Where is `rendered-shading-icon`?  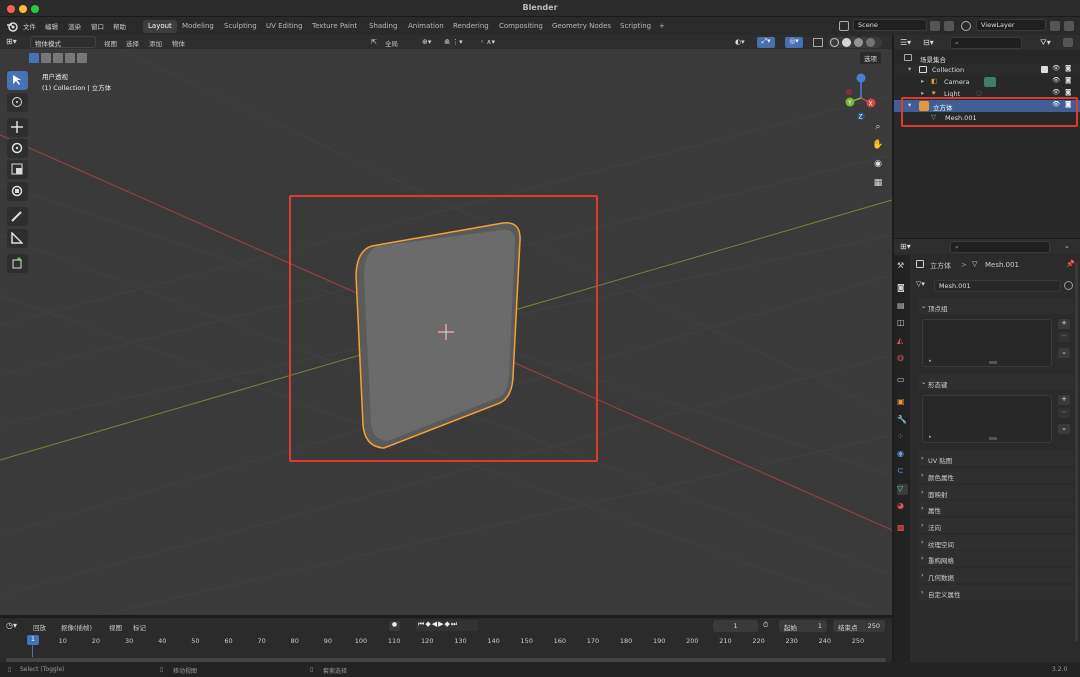 rendered-shading-icon is located at coordinates (870, 42).